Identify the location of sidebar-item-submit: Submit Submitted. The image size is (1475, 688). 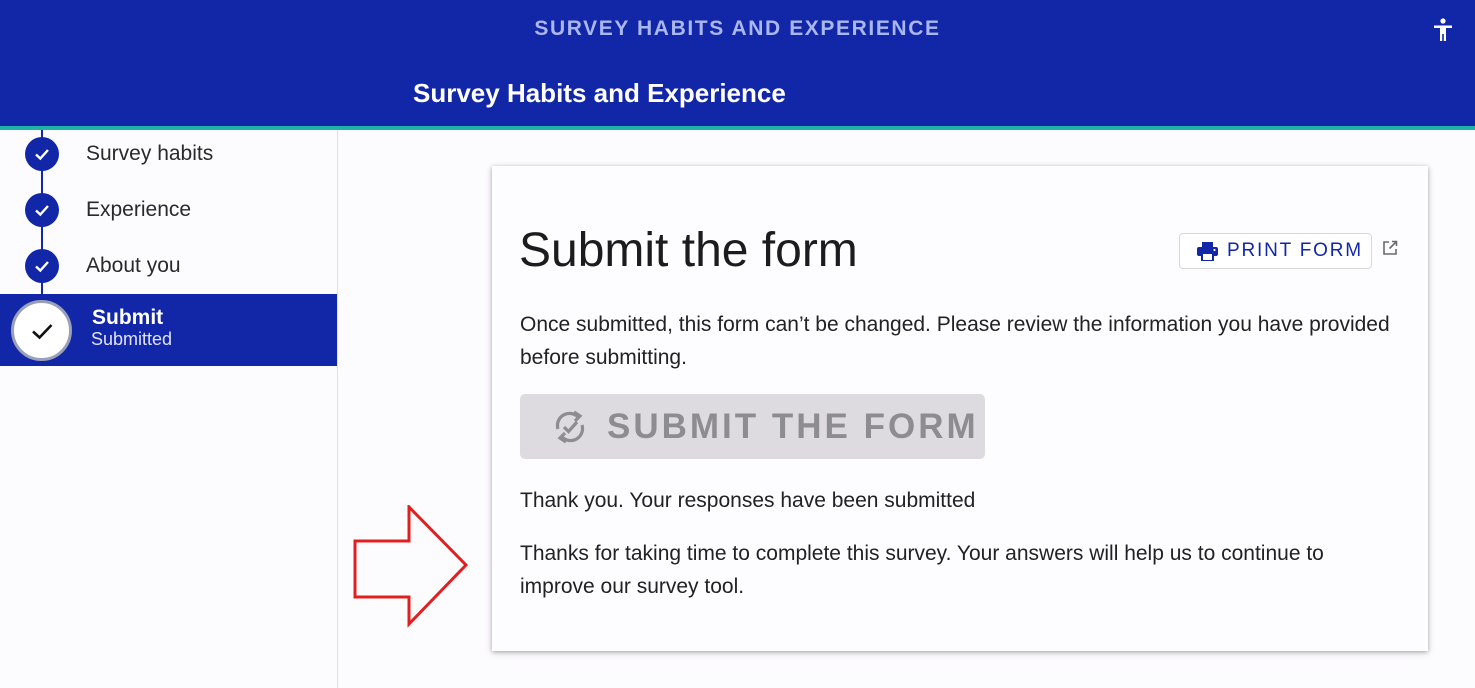
(168, 330).